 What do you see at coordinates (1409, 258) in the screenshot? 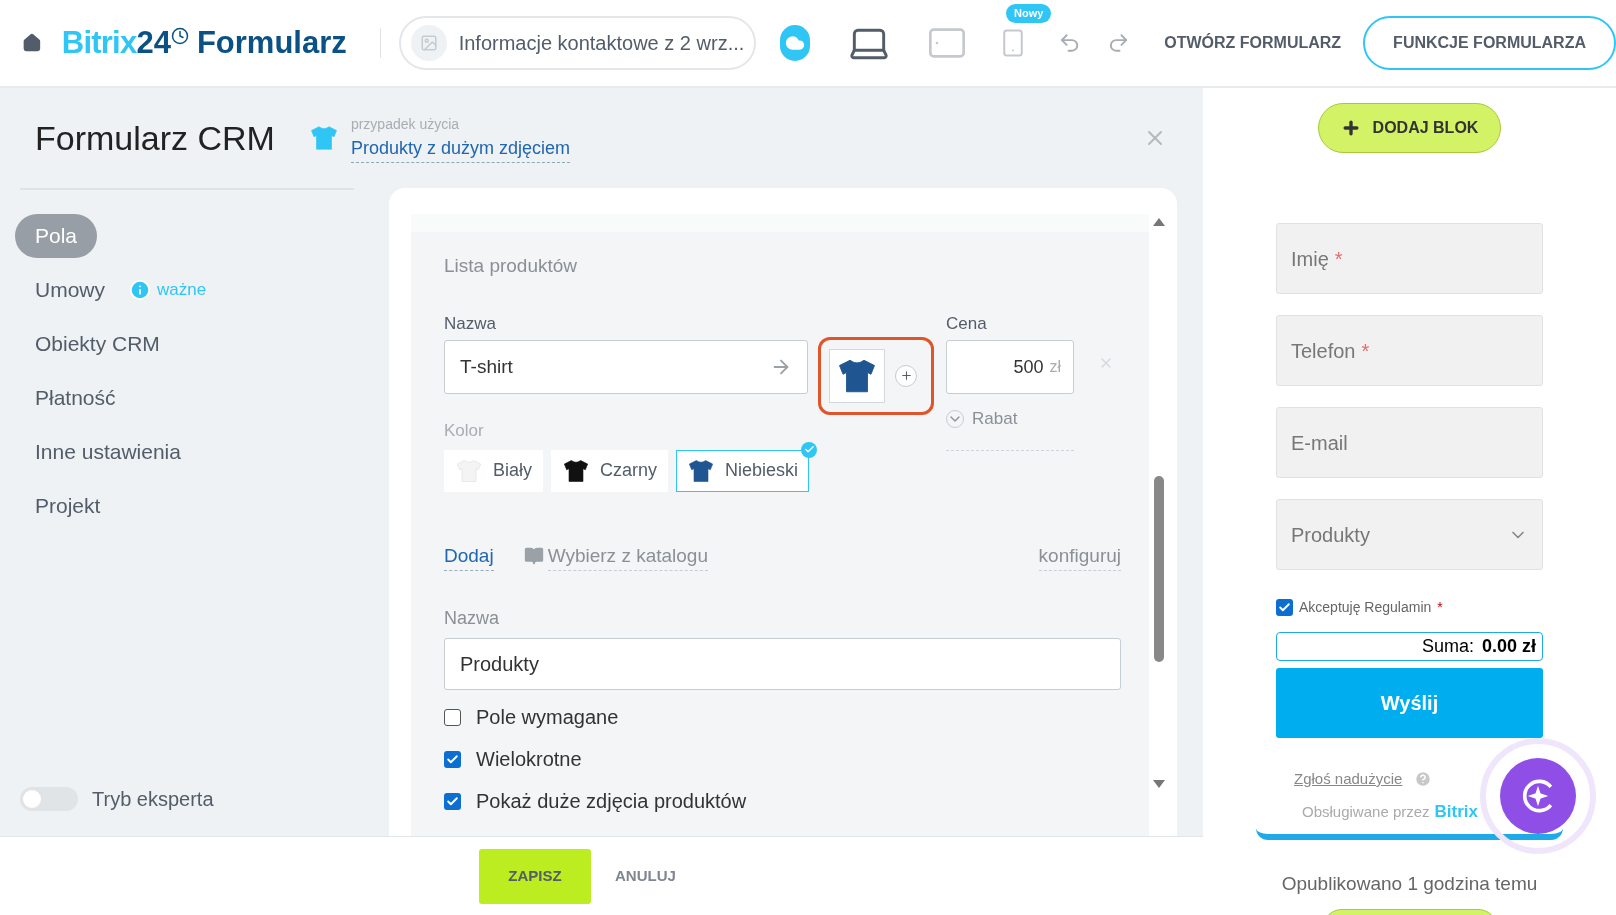
I see `input-field: Imię *` at bounding box center [1409, 258].